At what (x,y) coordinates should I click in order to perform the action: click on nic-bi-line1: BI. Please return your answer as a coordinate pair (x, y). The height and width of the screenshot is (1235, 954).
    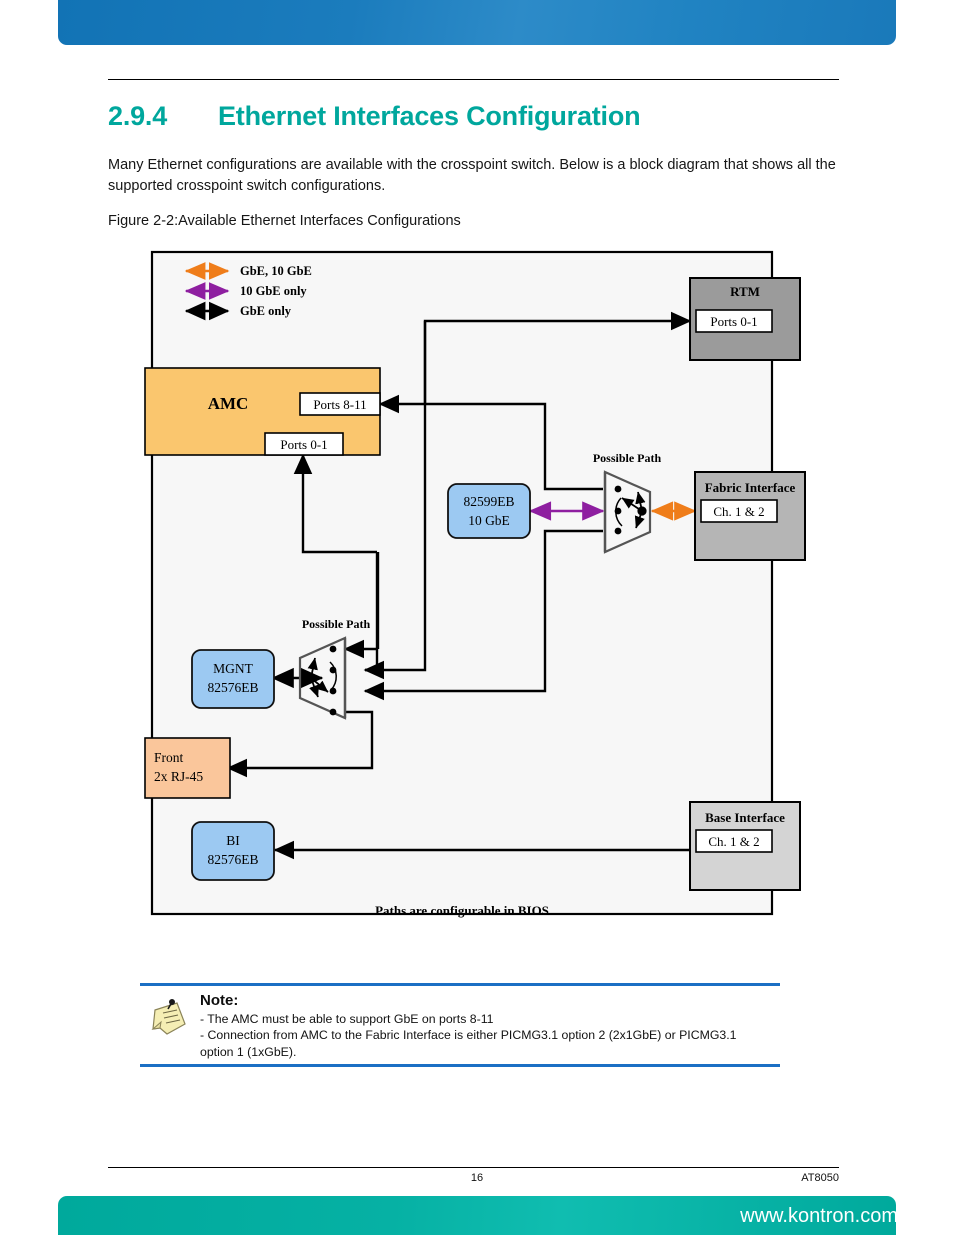
    Looking at the image, I should click on (233, 840).